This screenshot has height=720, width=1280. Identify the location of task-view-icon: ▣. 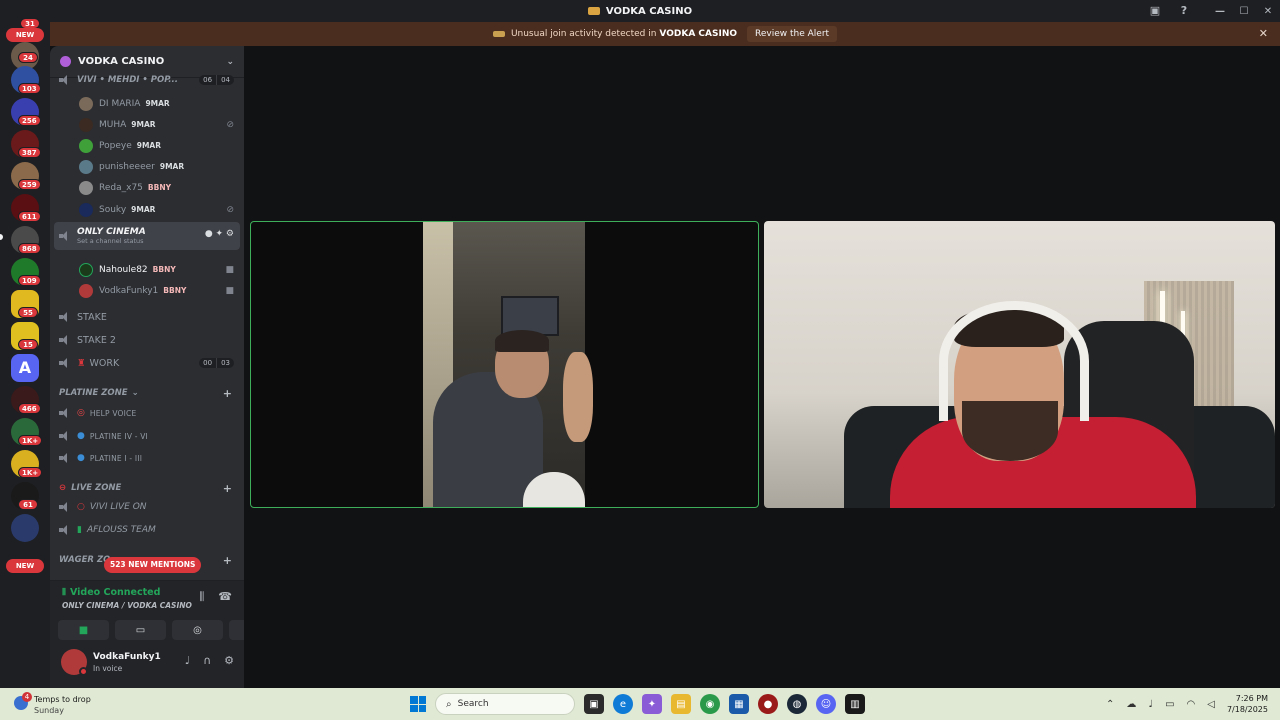
(594, 704).